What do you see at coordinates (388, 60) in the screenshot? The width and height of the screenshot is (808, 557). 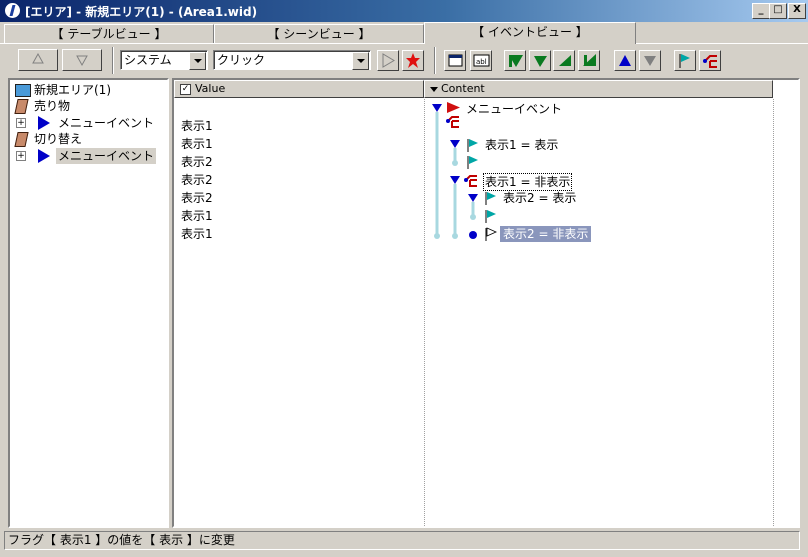 I see `play-button` at bounding box center [388, 60].